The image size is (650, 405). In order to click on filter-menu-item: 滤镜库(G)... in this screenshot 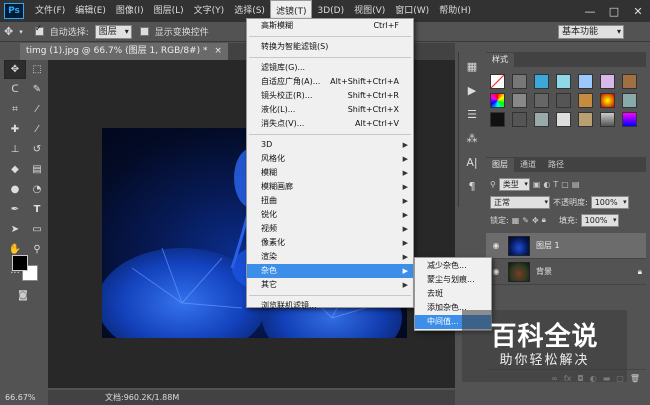, I will do `click(330, 68)`.